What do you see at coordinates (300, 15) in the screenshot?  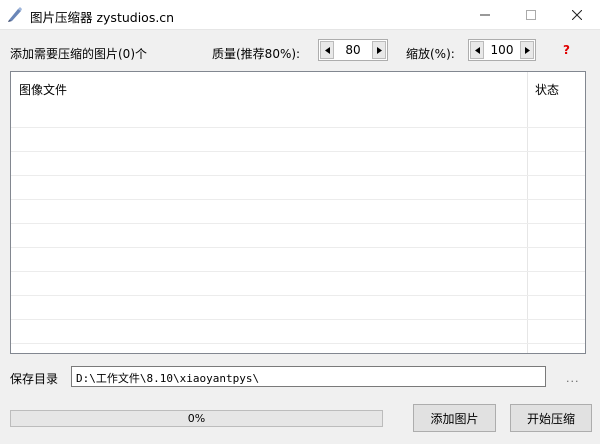 I see `title-bar: 图片压缩器 zystudios.cn` at bounding box center [300, 15].